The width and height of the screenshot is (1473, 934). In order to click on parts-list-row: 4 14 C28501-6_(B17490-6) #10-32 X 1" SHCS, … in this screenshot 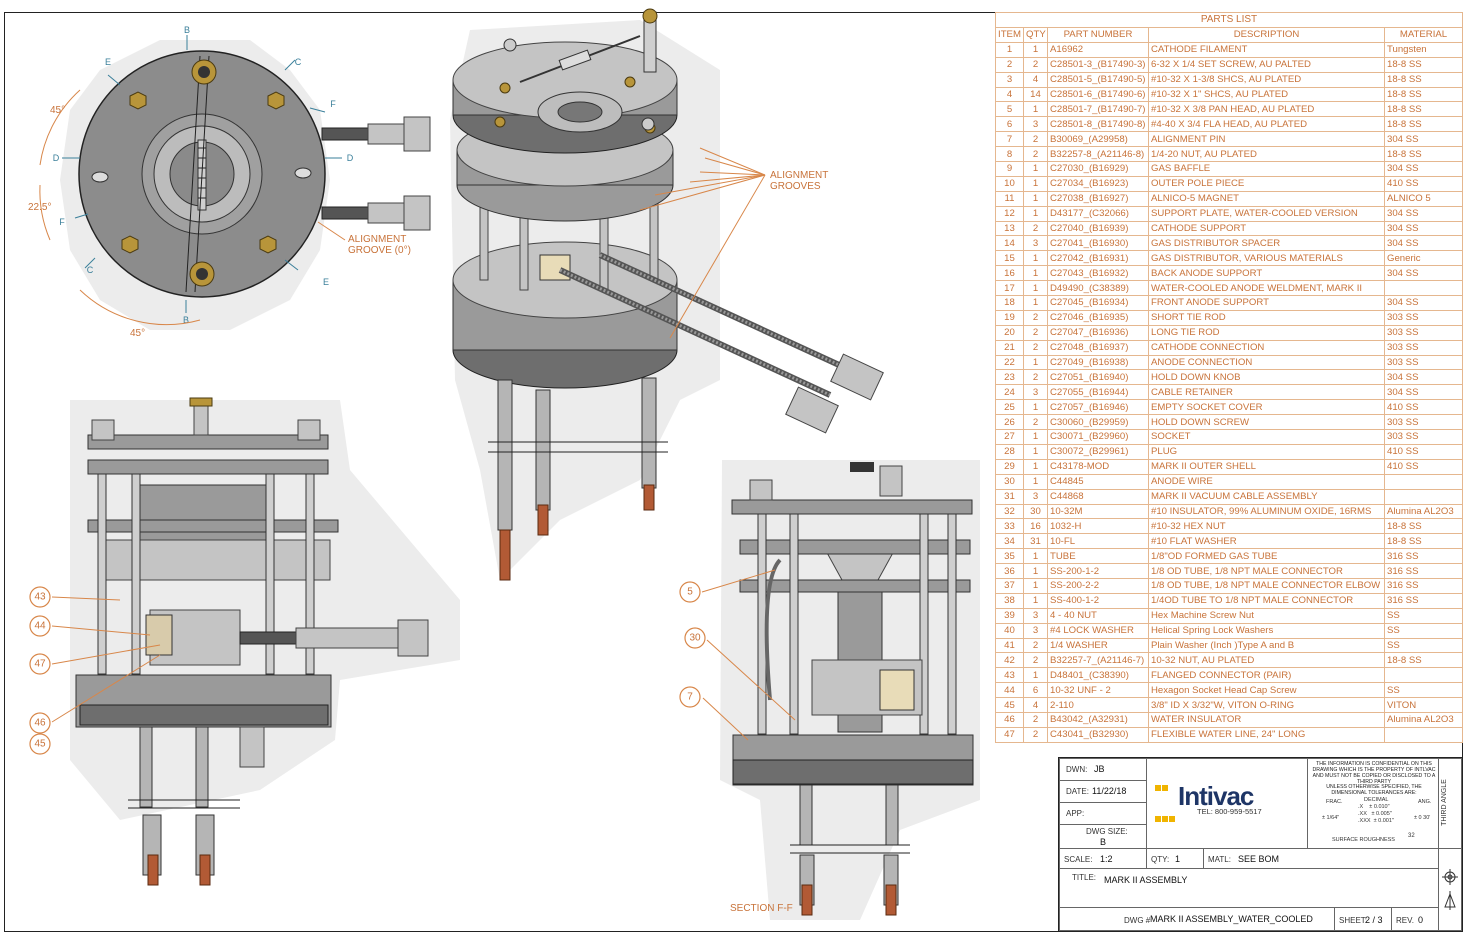, I will do `click(1229, 94)`.